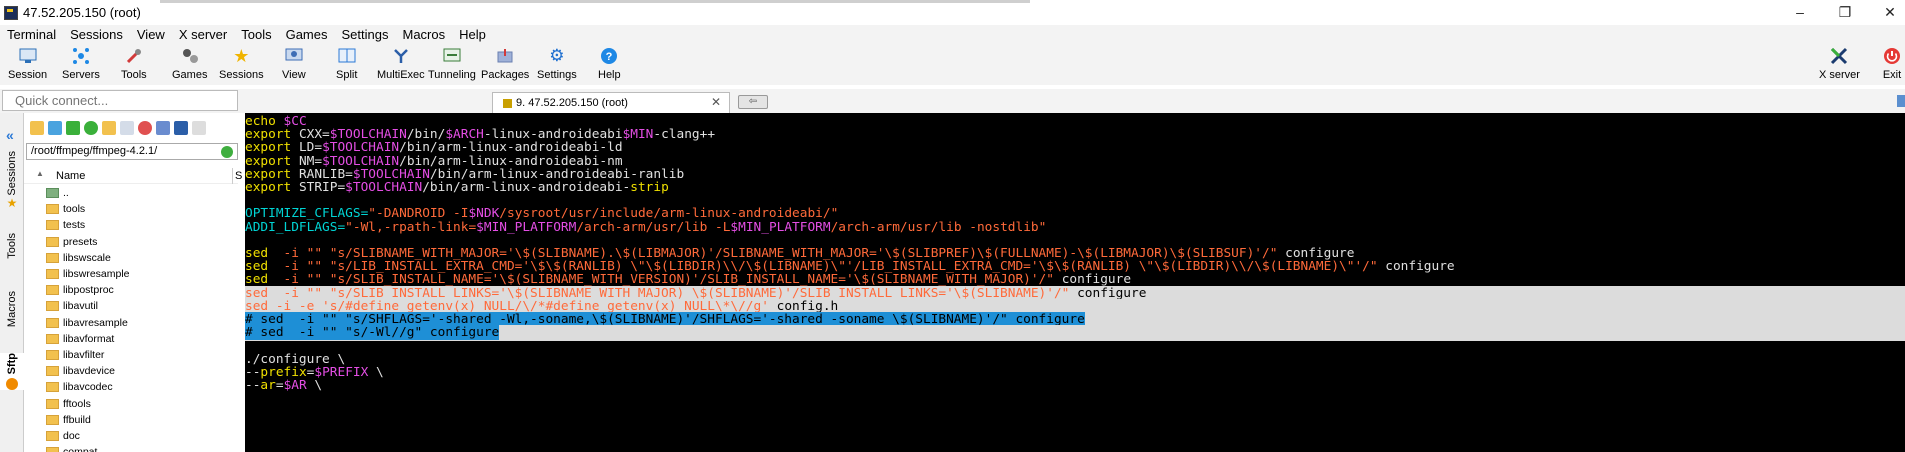 The image size is (1905, 452). I want to click on side-tab-strip: « Sessions ★ Tools Macros Sftp, so click(12, 282).